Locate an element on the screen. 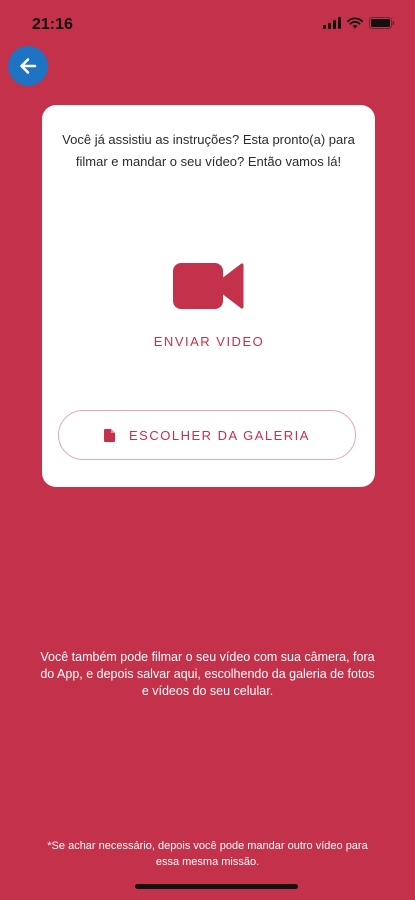  send-video-button: ENVIAR VIDEO is located at coordinates (209, 305).